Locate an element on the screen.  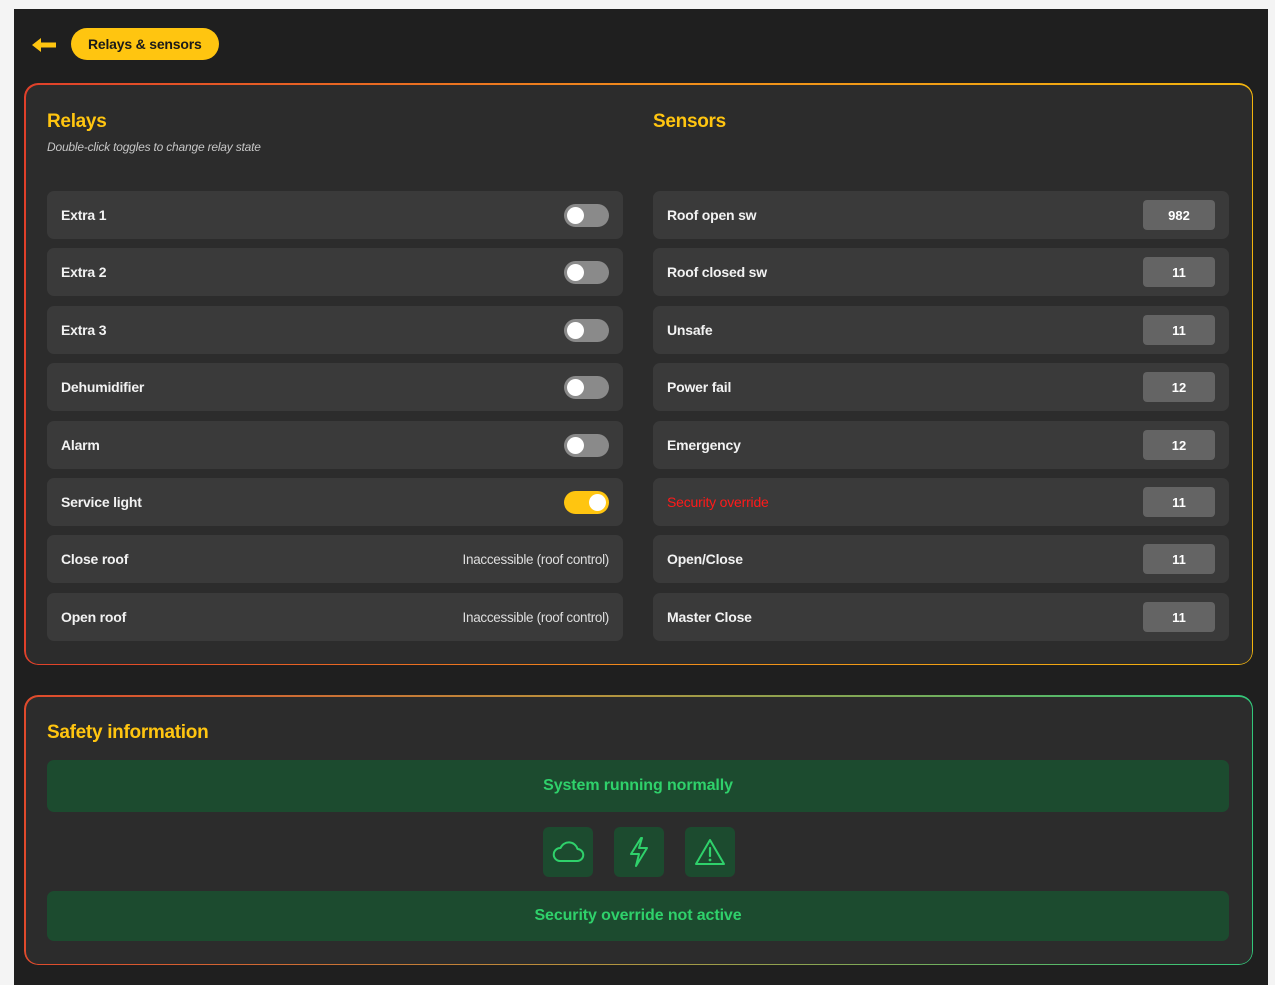
relay-label: Close roof is located at coordinates (95, 559).